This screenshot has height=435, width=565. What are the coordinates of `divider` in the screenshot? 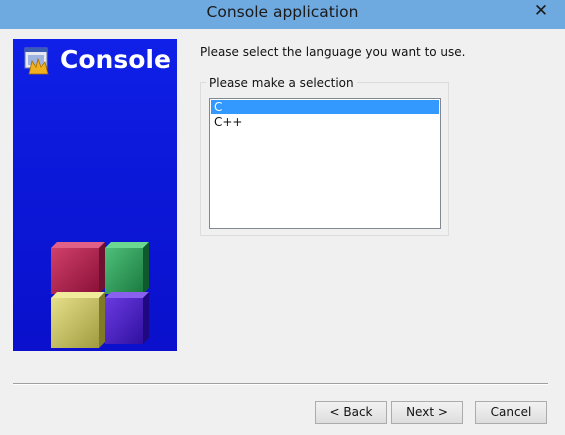 It's located at (280, 384).